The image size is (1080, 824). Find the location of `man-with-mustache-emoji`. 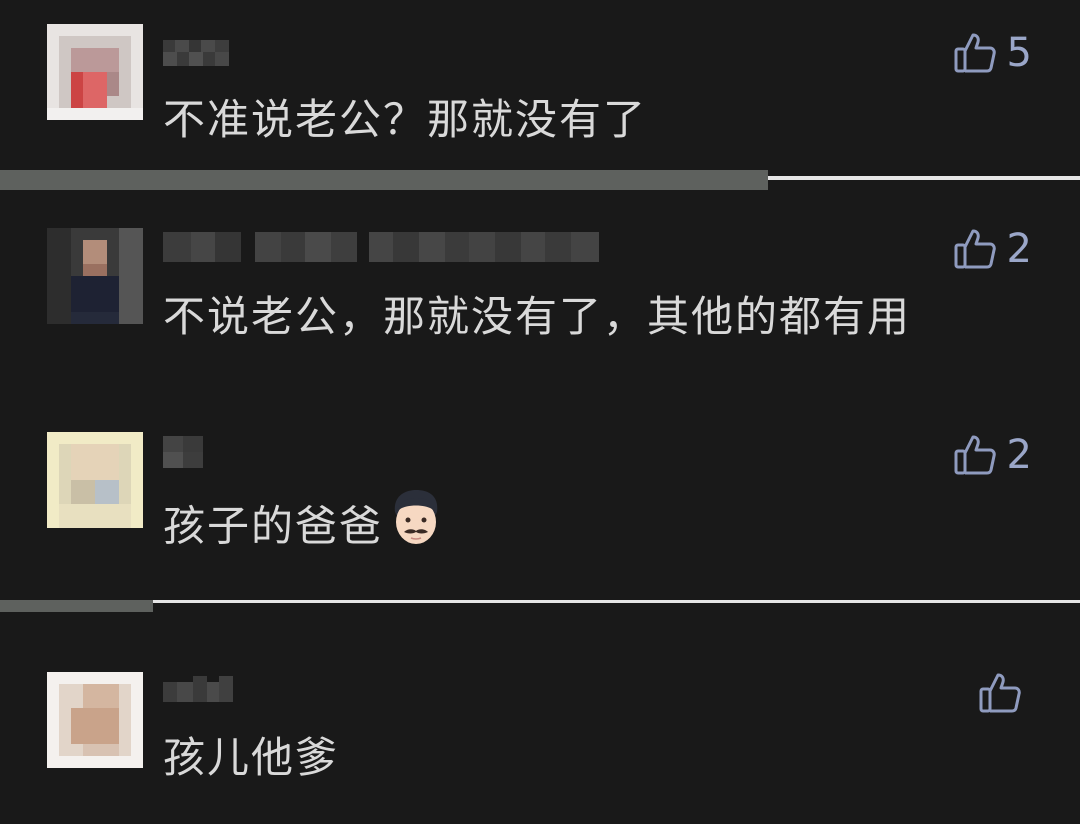

man-with-mustache-emoji is located at coordinates (416, 525).